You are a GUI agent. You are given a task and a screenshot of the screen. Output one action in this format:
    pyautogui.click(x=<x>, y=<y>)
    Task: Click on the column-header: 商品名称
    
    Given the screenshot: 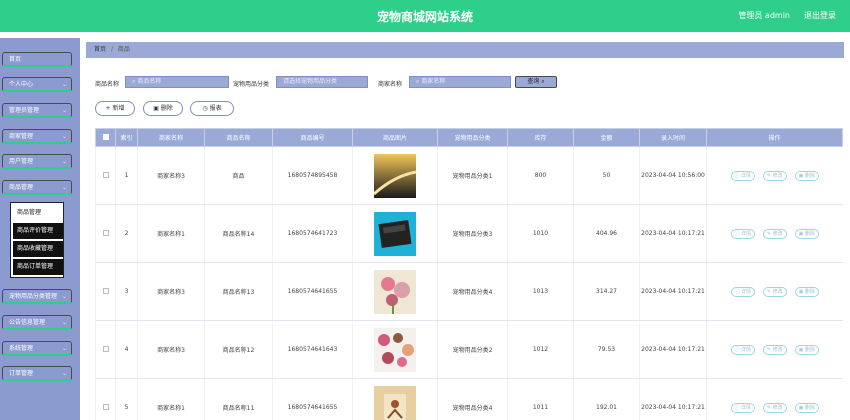 What is the action you would take?
    pyautogui.click(x=238, y=137)
    